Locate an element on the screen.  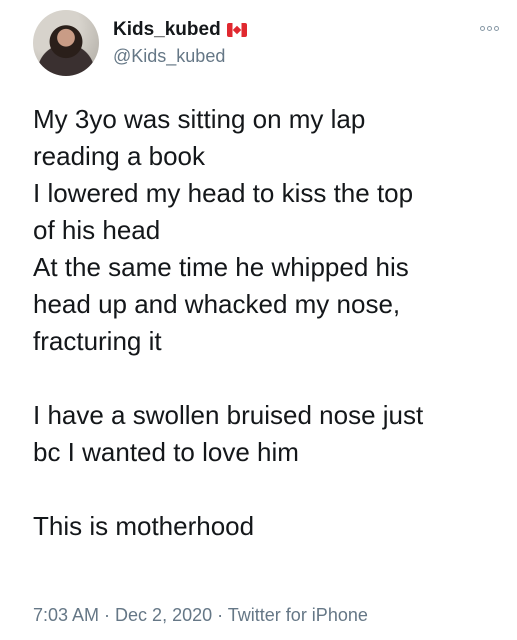
author-names: Kids_kubed @Kids_kubed is located at coordinates (180, 43).